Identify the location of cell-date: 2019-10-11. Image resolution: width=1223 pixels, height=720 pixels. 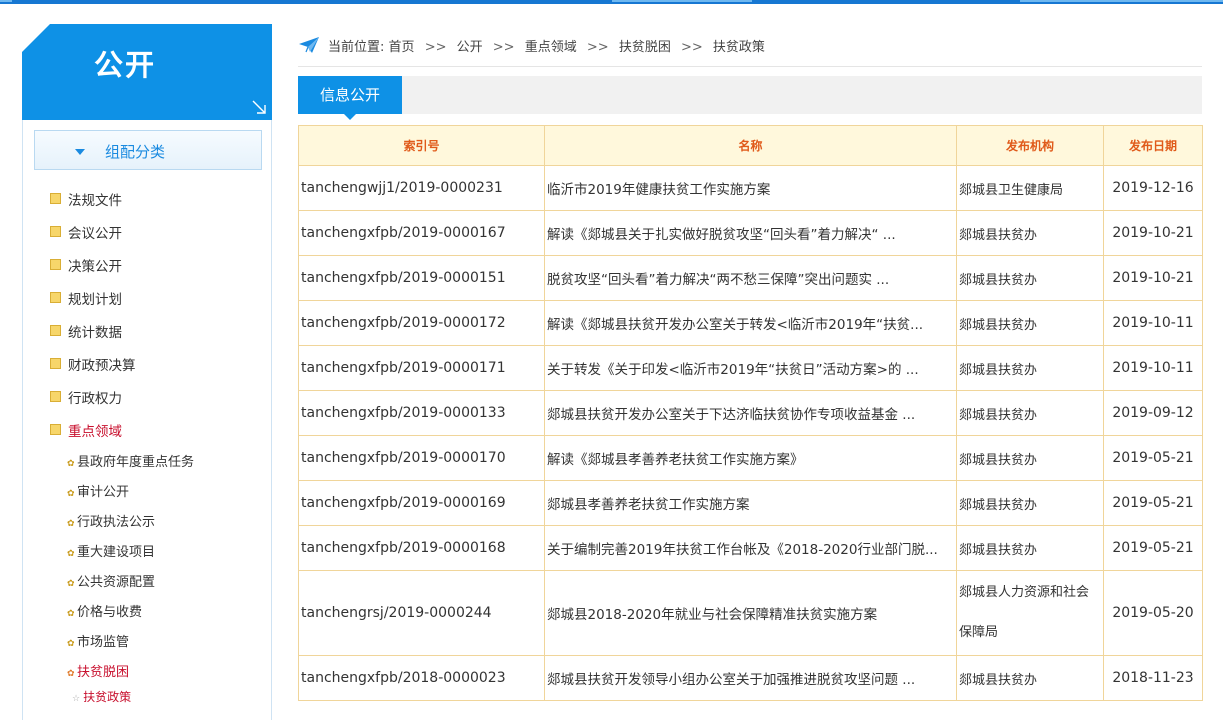
(1153, 368).